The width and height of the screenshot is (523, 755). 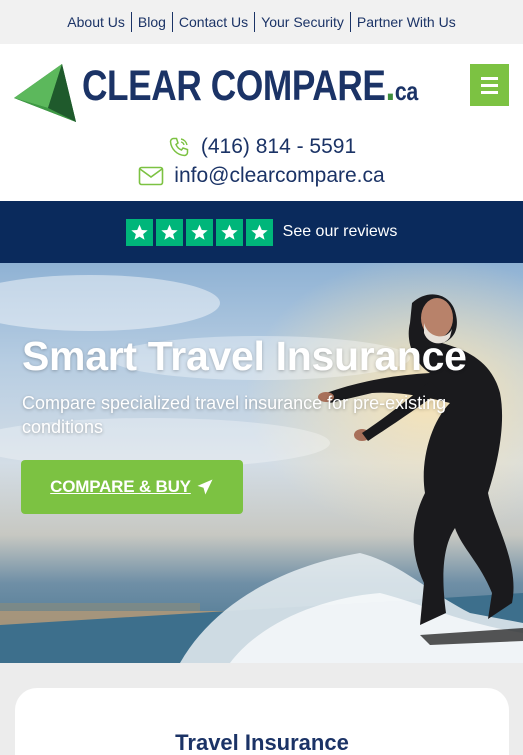 I want to click on envelope-icon, so click(x=151, y=176).